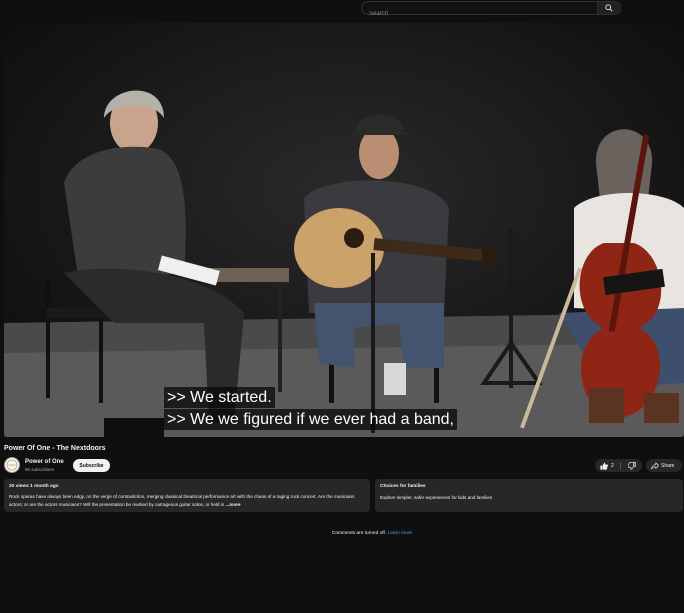 The width and height of the screenshot is (684, 613). I want to click on channel-logo-icon, so click(12, 465).